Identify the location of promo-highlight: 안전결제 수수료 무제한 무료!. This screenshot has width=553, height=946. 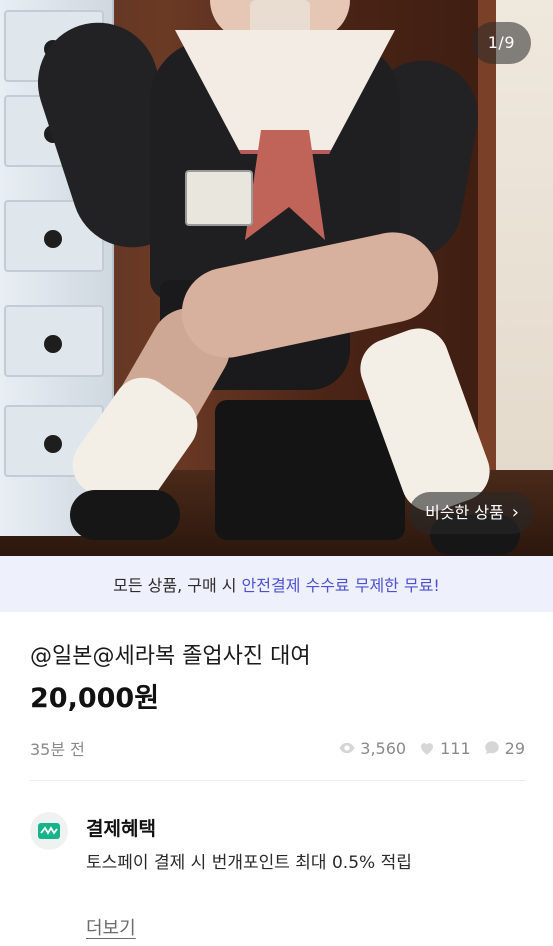
(340, 585).